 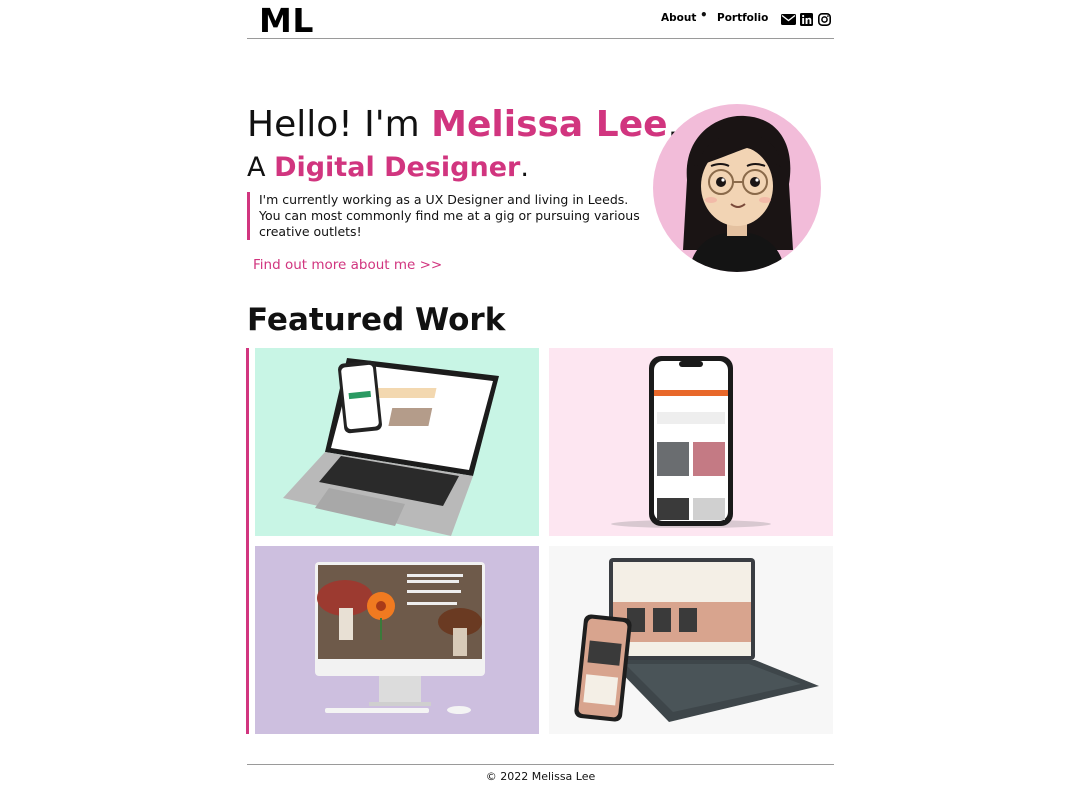 I want to click on copyright-text: © 2022 Melissa Lee, so click(x=540, y=776).